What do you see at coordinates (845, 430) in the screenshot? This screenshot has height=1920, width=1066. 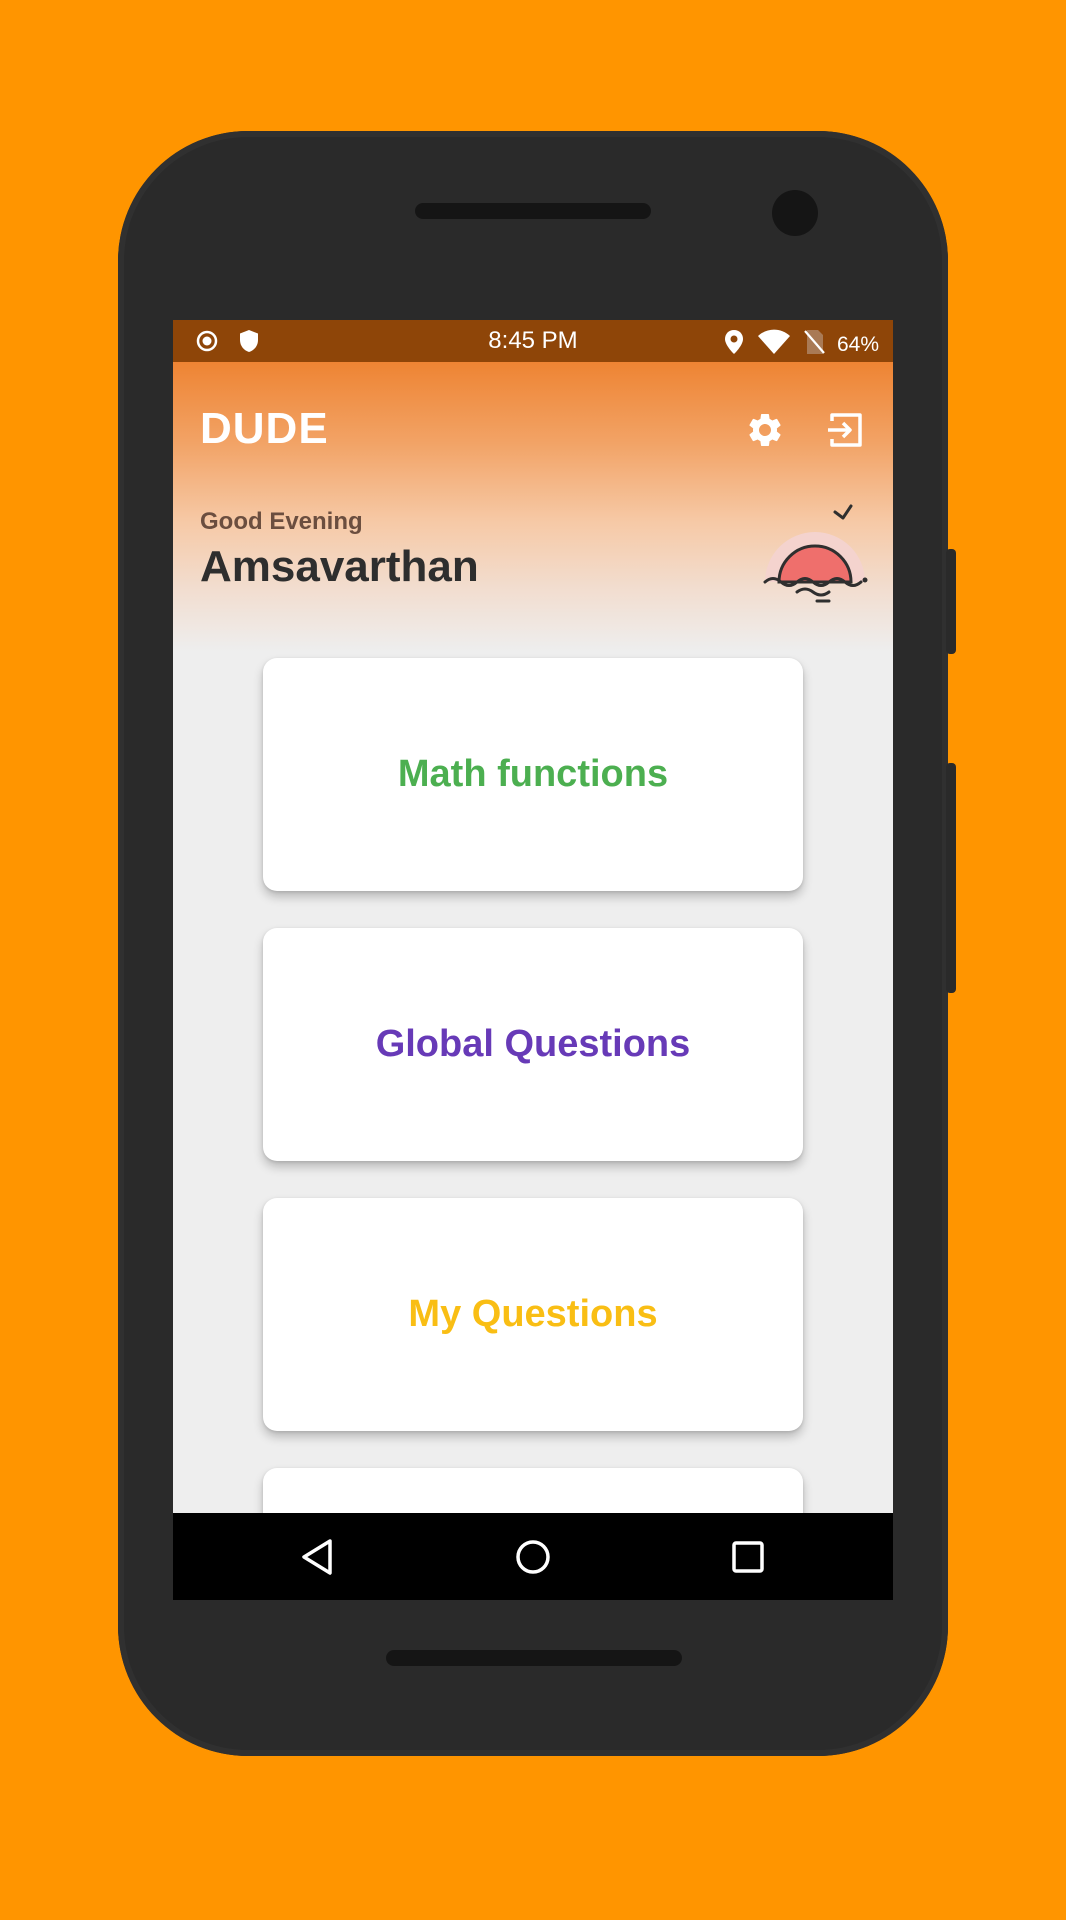 I see `logout-icon` at bounding box center [845, 430].